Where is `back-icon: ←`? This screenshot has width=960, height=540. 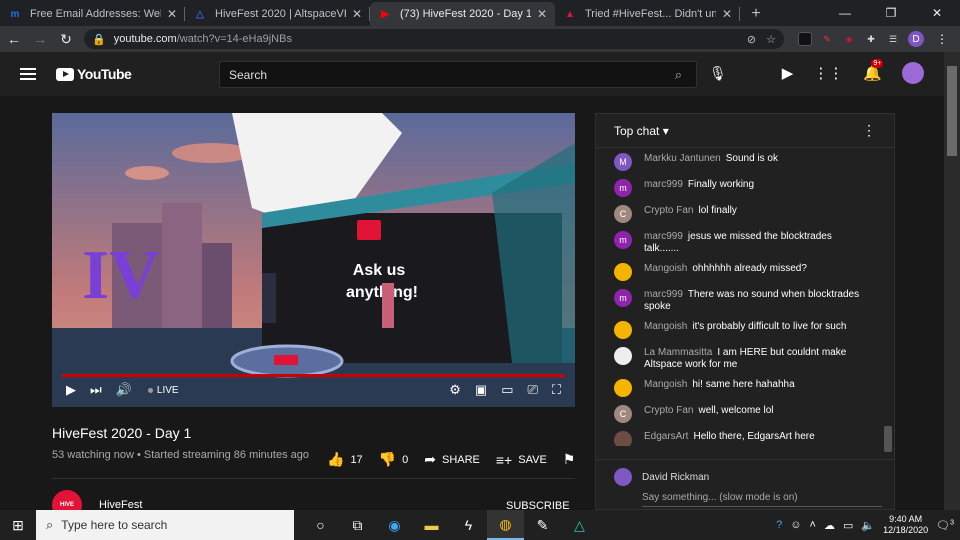 back-icon: ← is located at coordinates (14, 39).